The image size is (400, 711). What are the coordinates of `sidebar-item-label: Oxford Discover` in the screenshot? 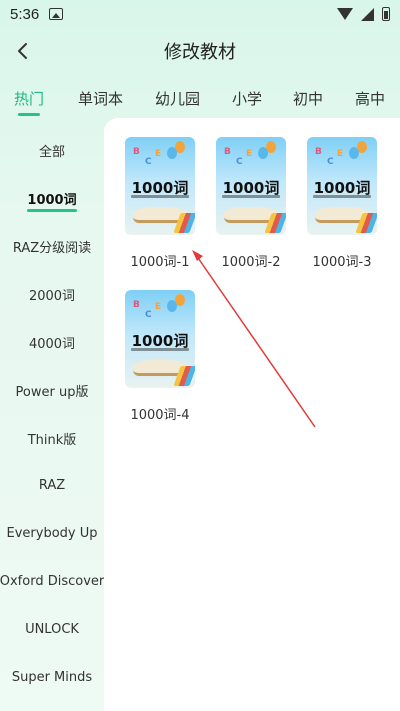 It's located at (52, 581).